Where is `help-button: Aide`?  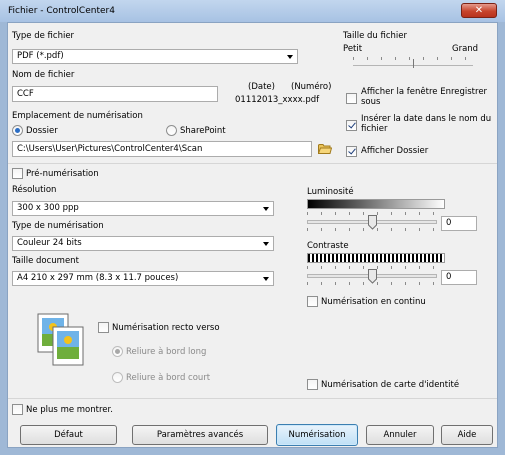
help-button: Aide is located at coordinates (467, 435).